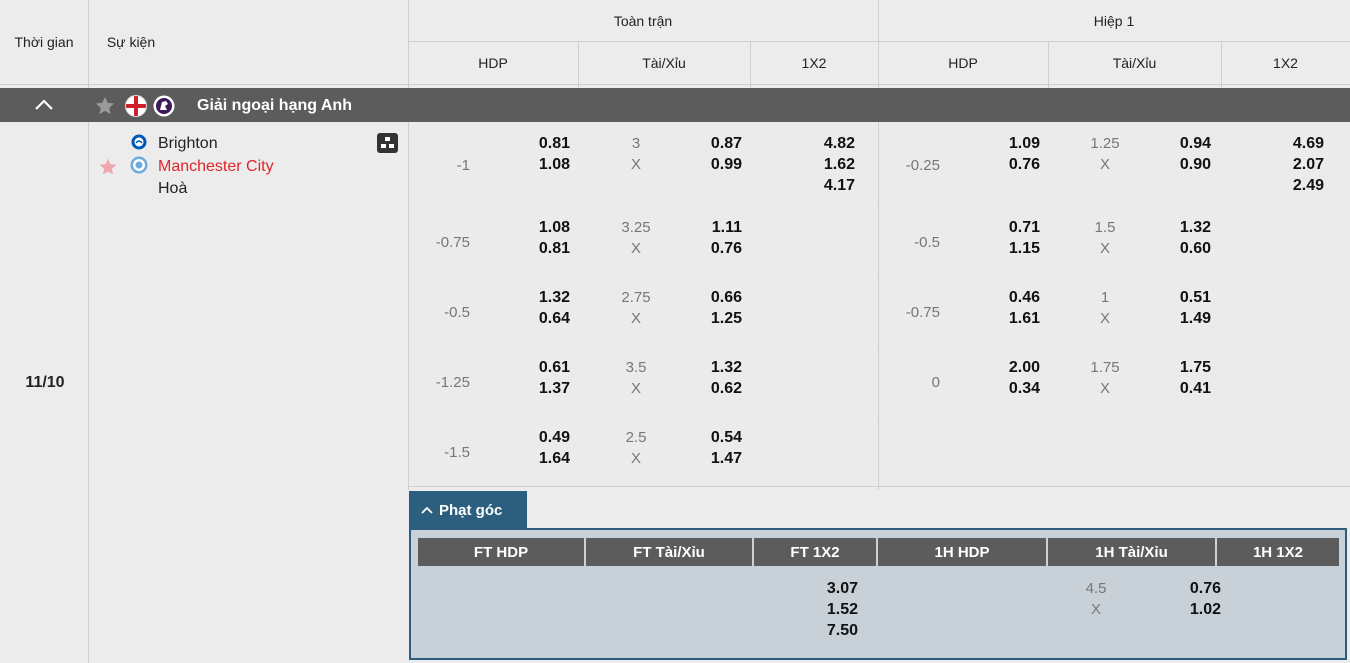  What do you see at coordinates (706, 458) in the screenshot?
I see `ft-ou-under-odds: 1.47` at bounding box center [706, 458].